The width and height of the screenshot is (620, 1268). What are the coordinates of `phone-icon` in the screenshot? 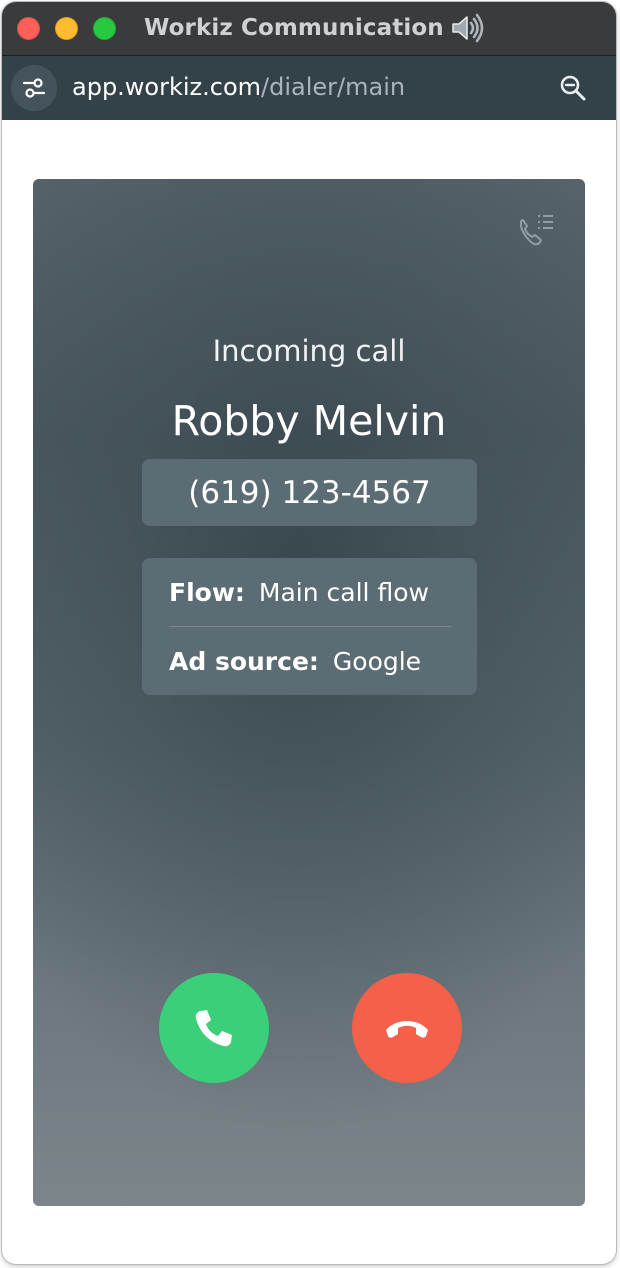 It's located at (213, 1028).